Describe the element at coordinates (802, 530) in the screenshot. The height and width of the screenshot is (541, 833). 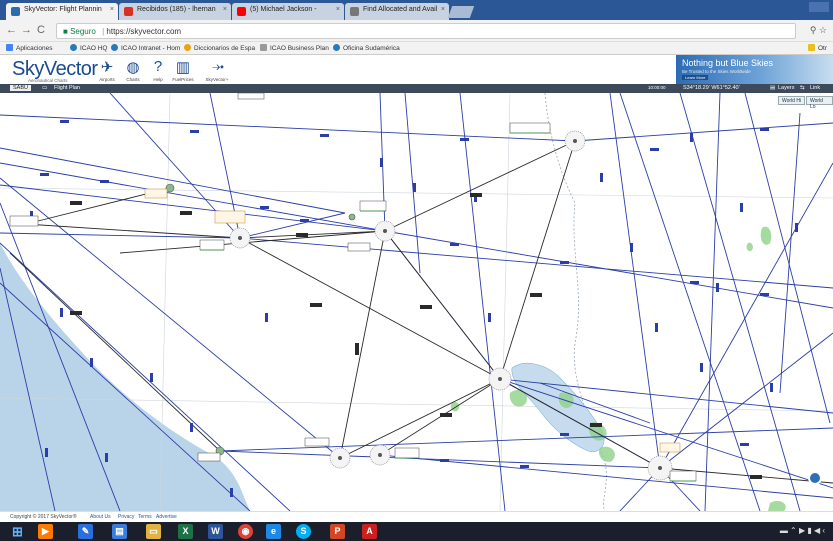
I see `system-tray-icons: ▬ ⌃ ▶ ▮ ◀ ‹` at that location.